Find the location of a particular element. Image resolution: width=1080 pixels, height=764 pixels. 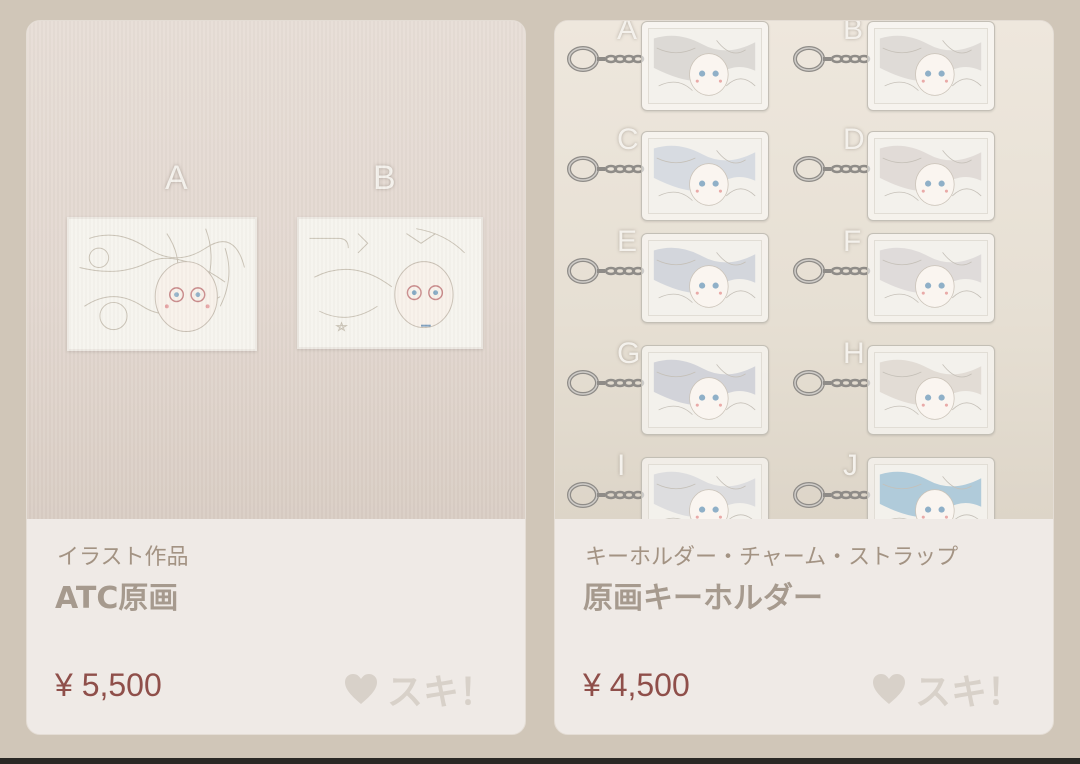

keychain-item: D is located at coordinates (894, 170).